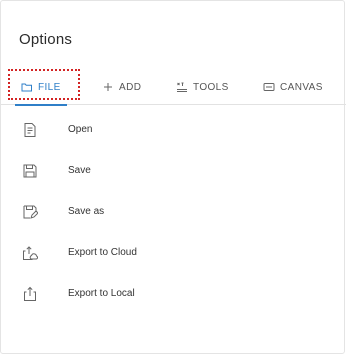  What do you see at coordinates (101, 293) in the screenshot?
I see `menu-item-label: Export to Local` at bounding box center [101, 293].